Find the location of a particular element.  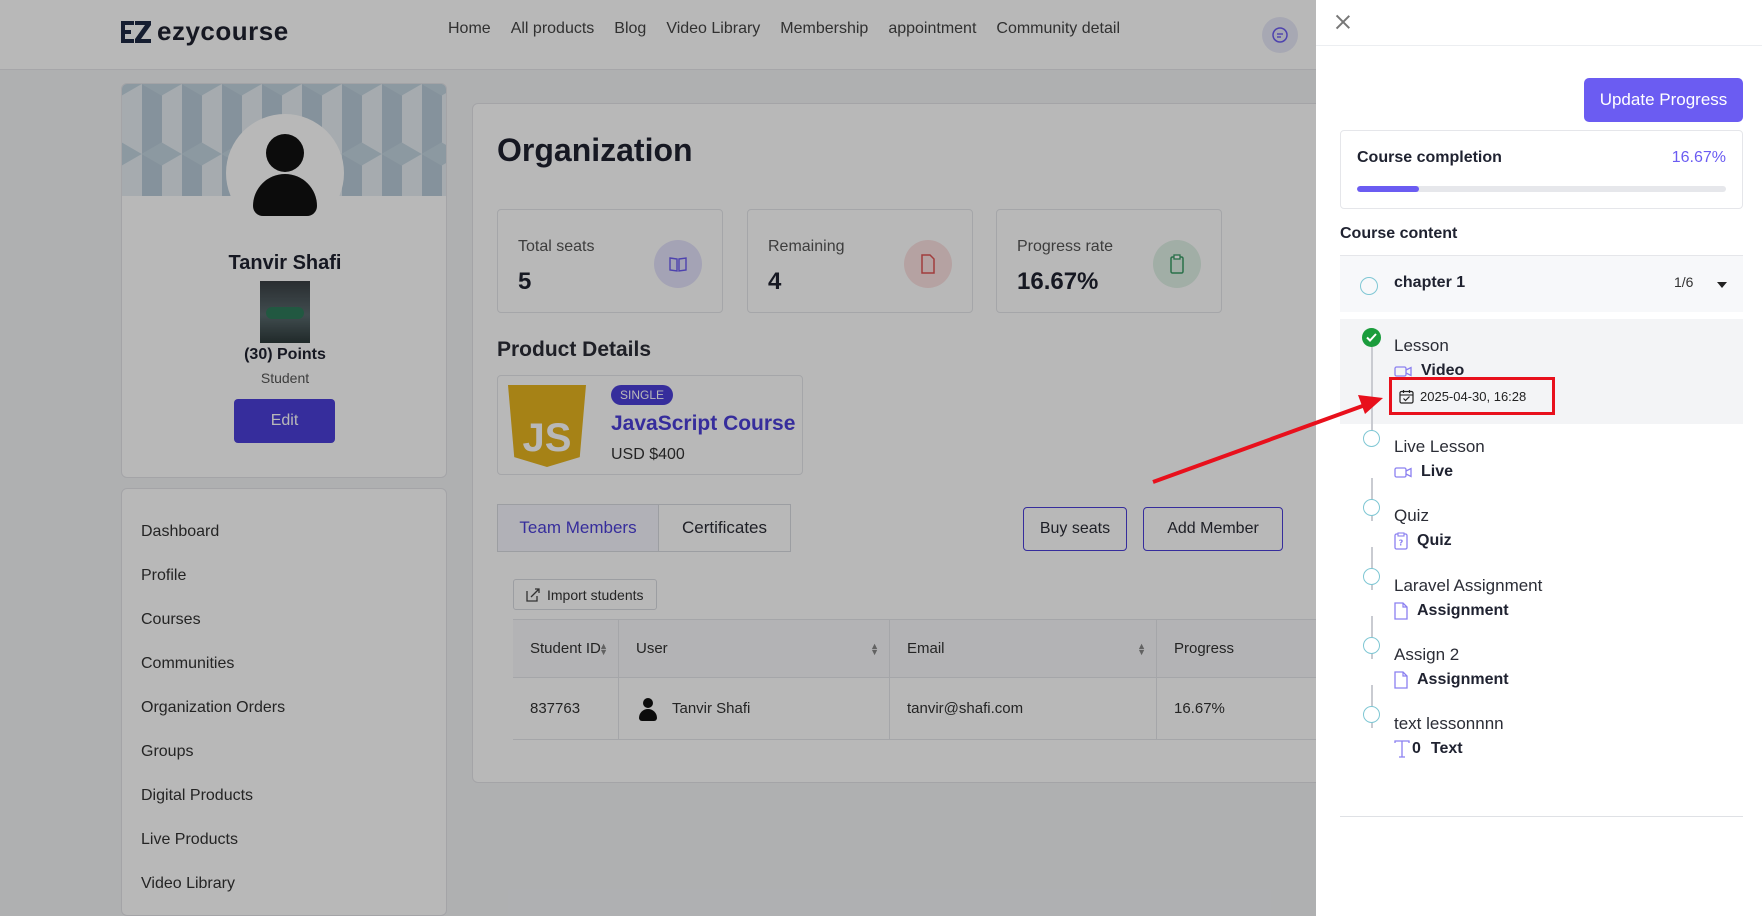

lesson-type: ? Quiz is located at coordinates (1423, 541).